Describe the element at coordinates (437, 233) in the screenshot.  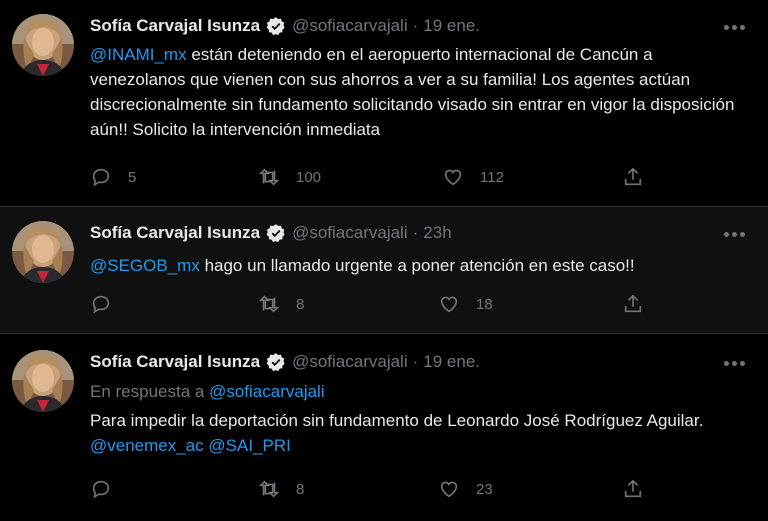
I see `timestamp: 23h` at that location.